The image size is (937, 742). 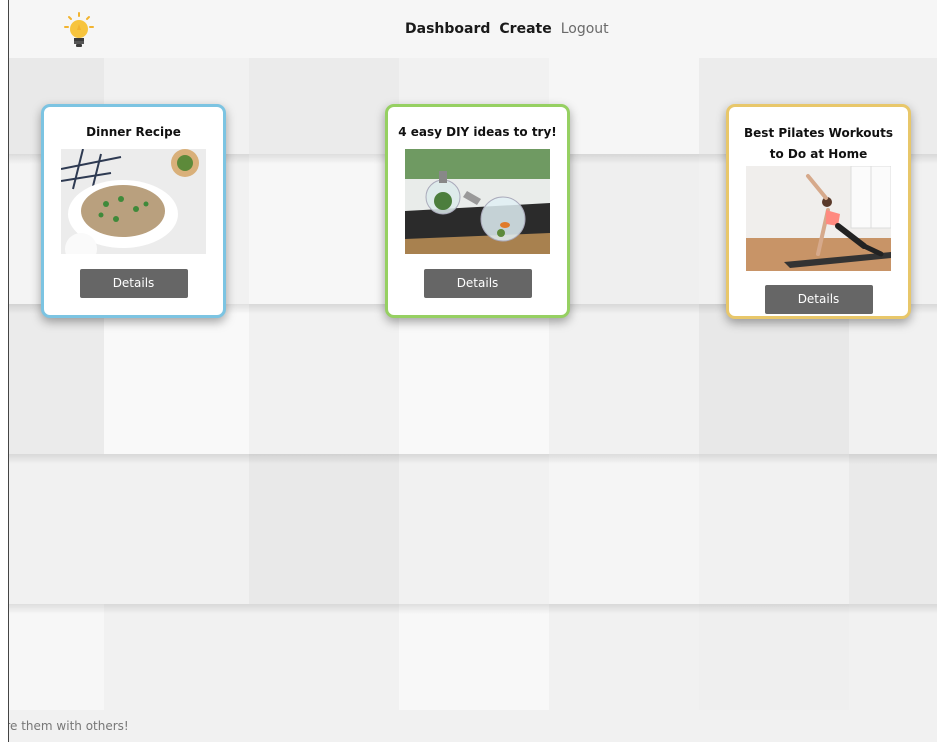 What do you see at coordinates (79, 31) in the screenshot?
I see `lightbulb-logo-icon` at bounding box center [79, 31].